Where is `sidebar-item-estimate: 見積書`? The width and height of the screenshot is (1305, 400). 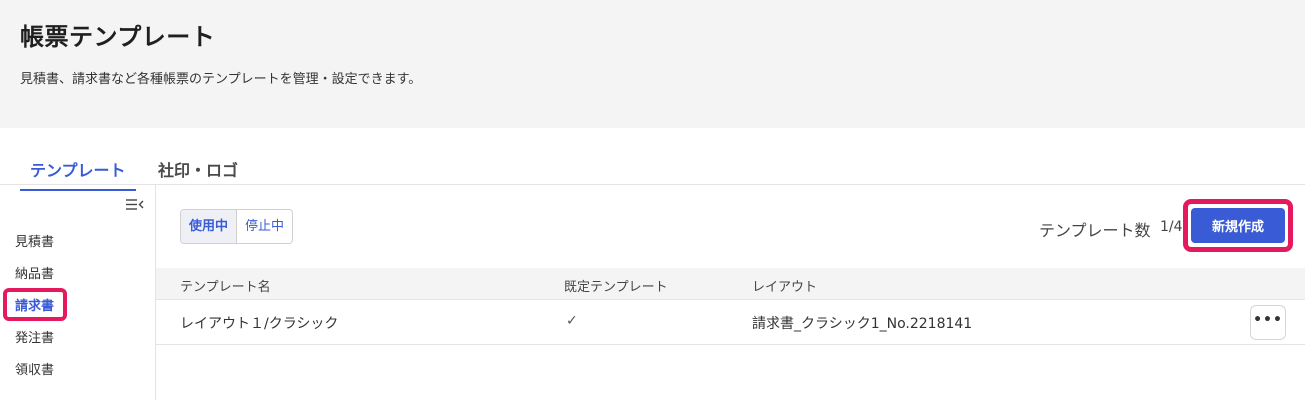
sidebar-item-estimate: 見積書 is located at coordinates (34, 240).